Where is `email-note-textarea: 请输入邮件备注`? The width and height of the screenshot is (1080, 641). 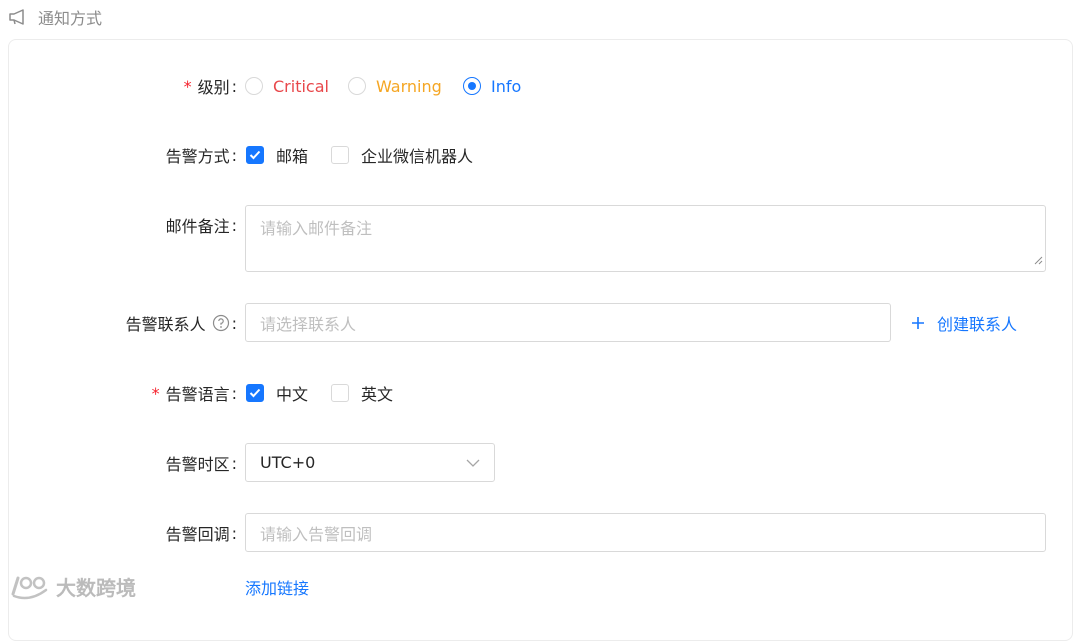
email-note-textarea: 请输入邮件备注 is located at coordinates (645, 238).